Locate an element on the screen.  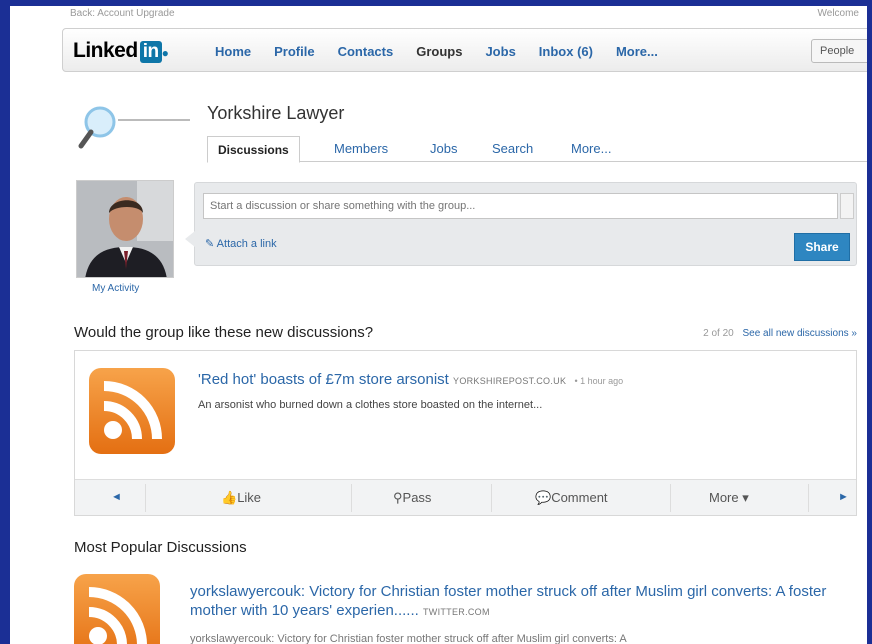
popular-heading: Most Popular Discussions is located at coordinates (160, 547).